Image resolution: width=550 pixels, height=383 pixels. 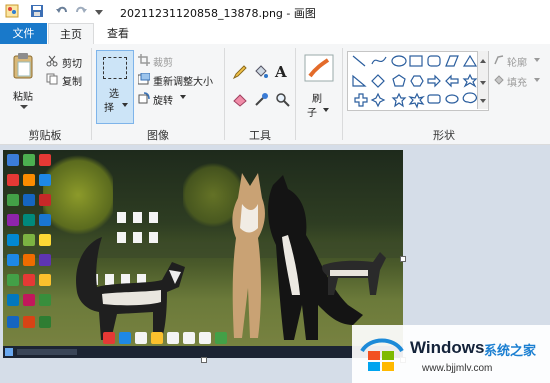 What do you see at coordinates (283, 100) in the screenshot?
I see `magnifier-icon` at bounding box center [283, 100].